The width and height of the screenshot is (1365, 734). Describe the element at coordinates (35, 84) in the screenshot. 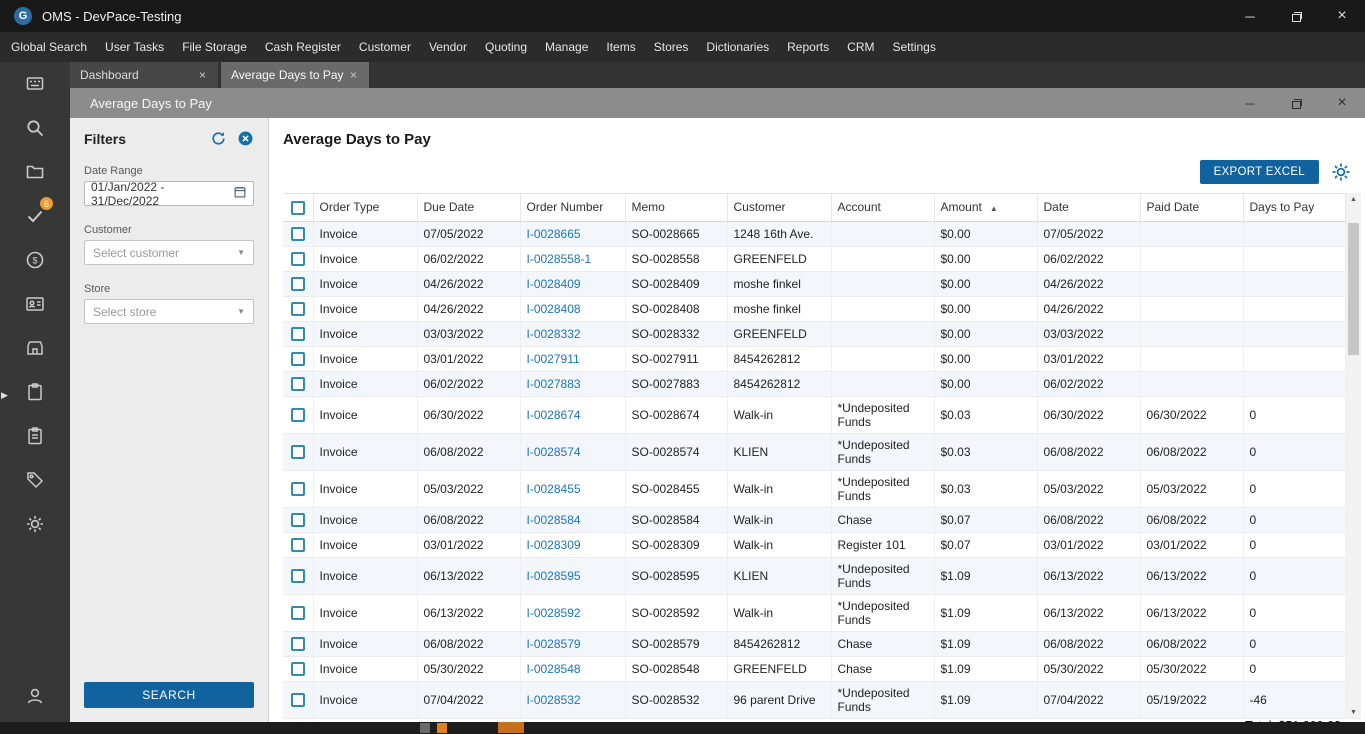

I see `dashboard-icon` at that location.